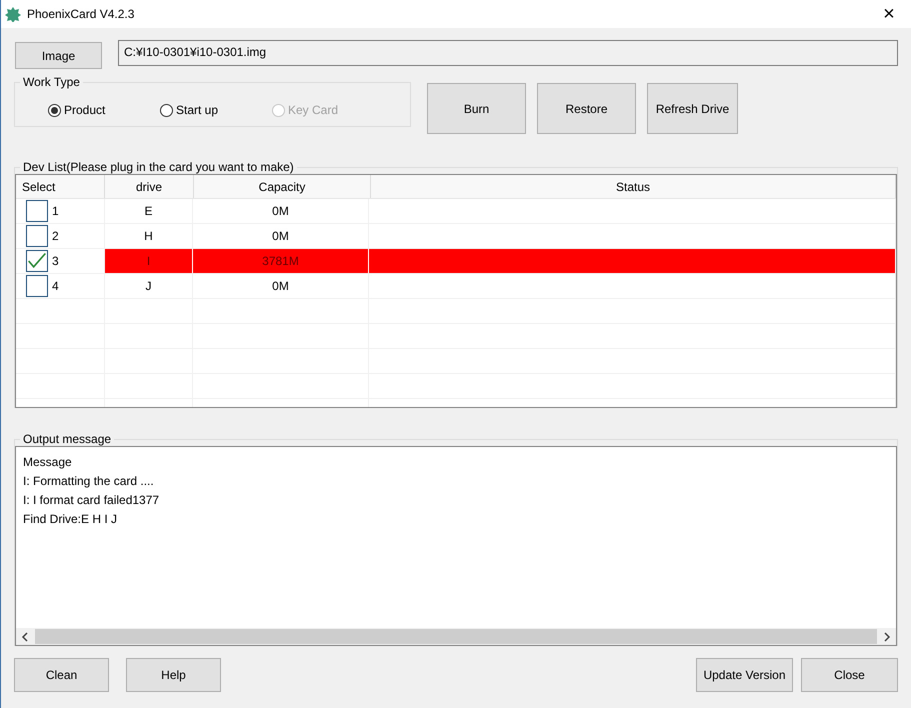 This screenshot has height=708, width=911. Describe the element at coordinates (476, 108) in the screenshot. I see `action-button: Burn` at that location.